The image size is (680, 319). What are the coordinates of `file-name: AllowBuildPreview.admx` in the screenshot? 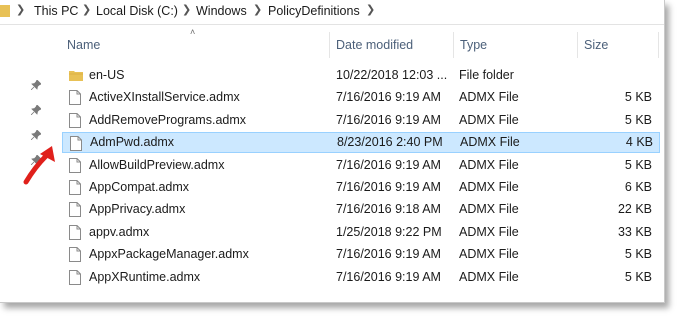 It's located at (157, 164).